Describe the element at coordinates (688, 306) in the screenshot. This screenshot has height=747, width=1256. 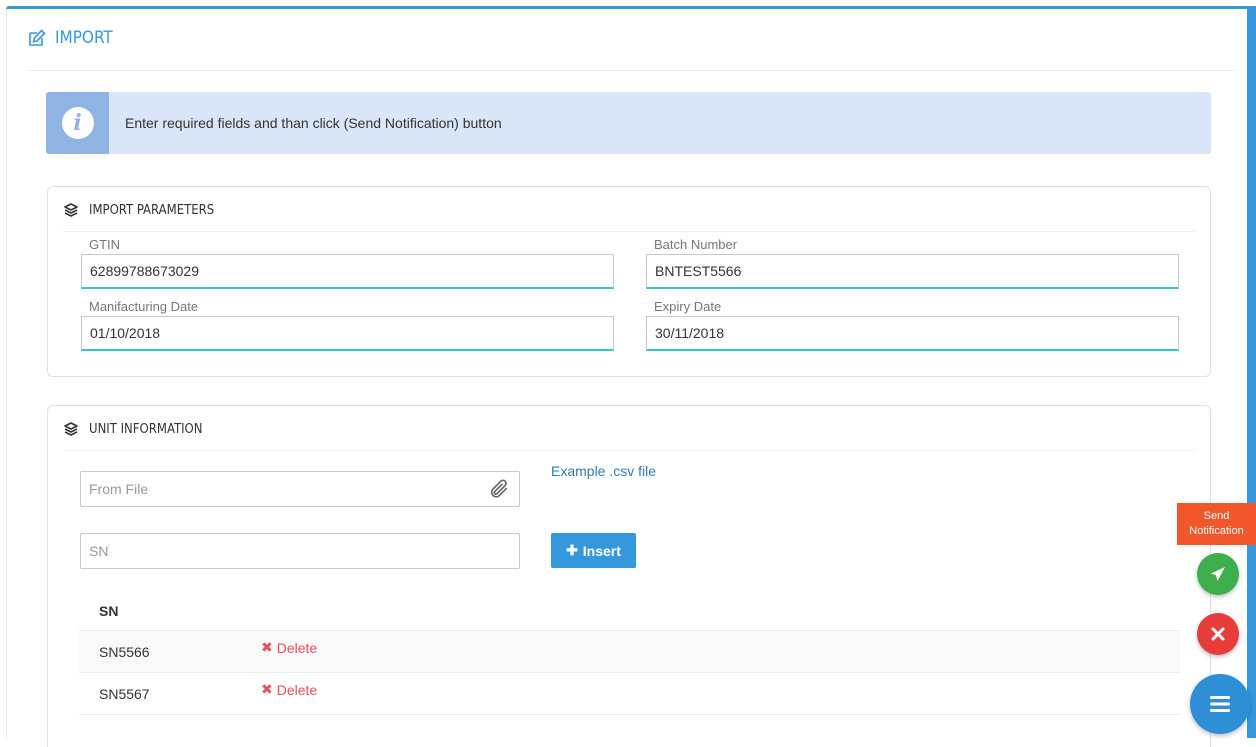
I see `expiry-date-label: Expiry Date` at that location.